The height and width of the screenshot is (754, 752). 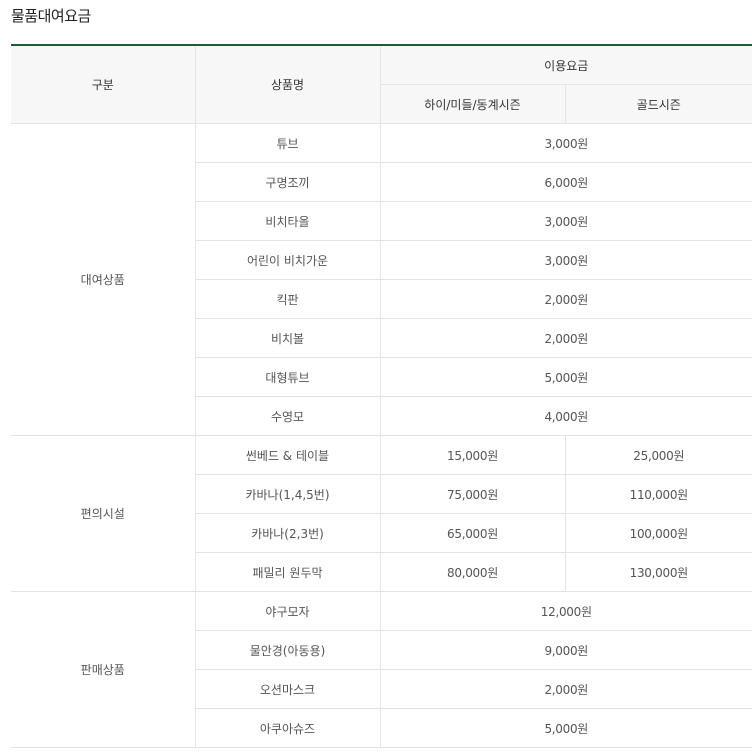 What do you see at coordinates (565, 611) in the screenshot?
I see `price-cell: 12,000원` at bounding box center [565, 611].